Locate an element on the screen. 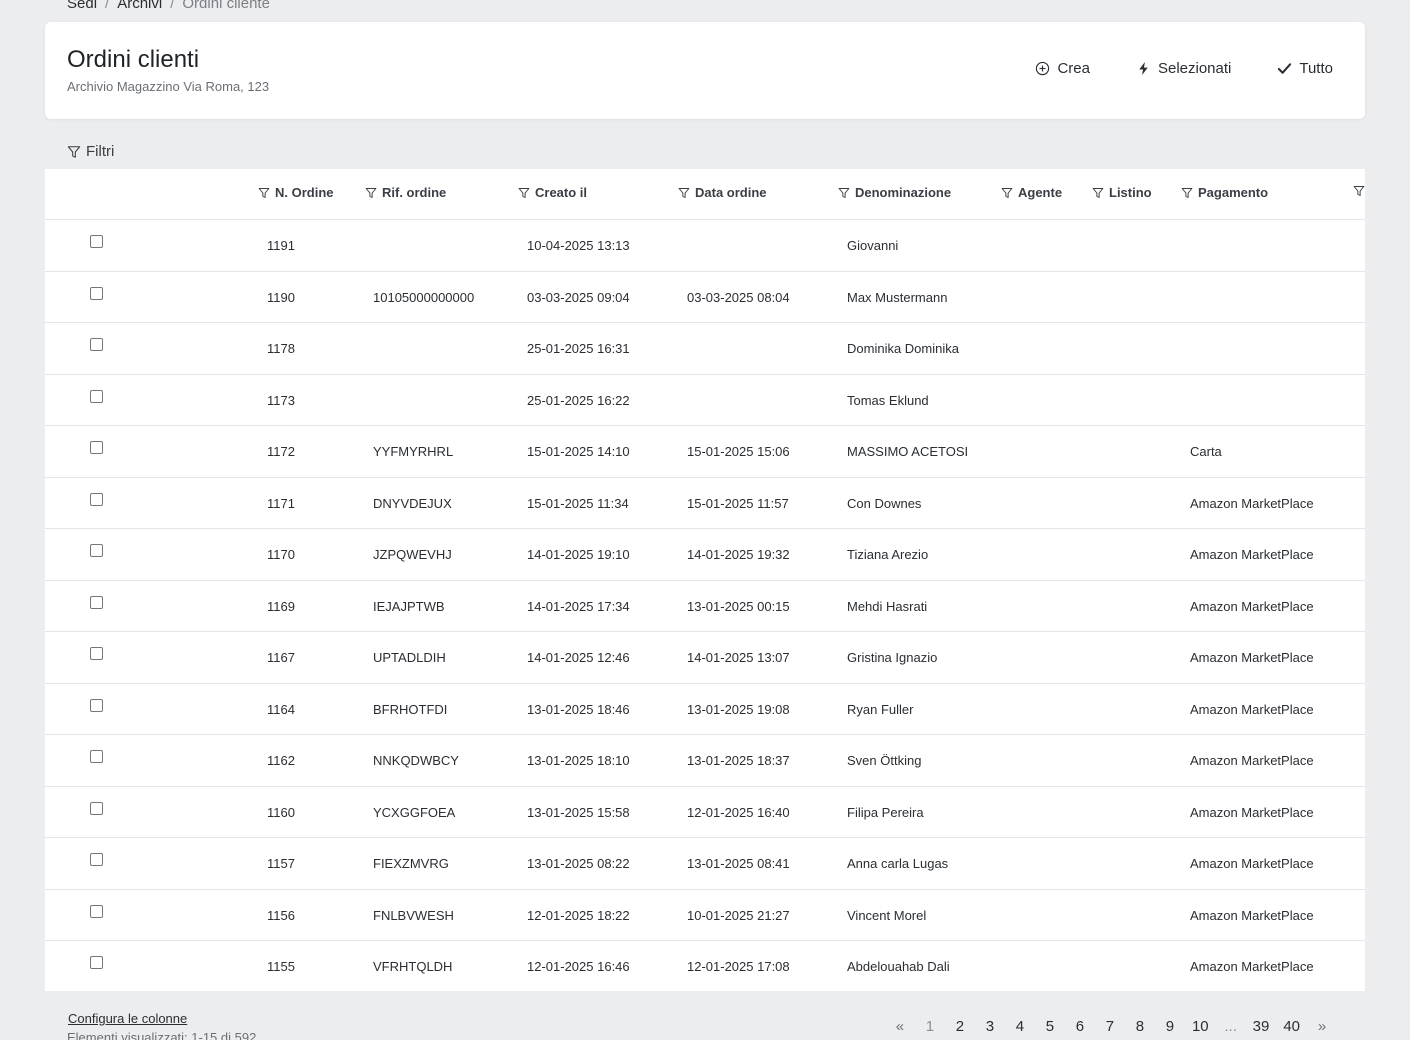 The height and width of the screenshot is (1040, 1410). breadcrumb-archivi: Archivi is located at coordinates (139, 6).